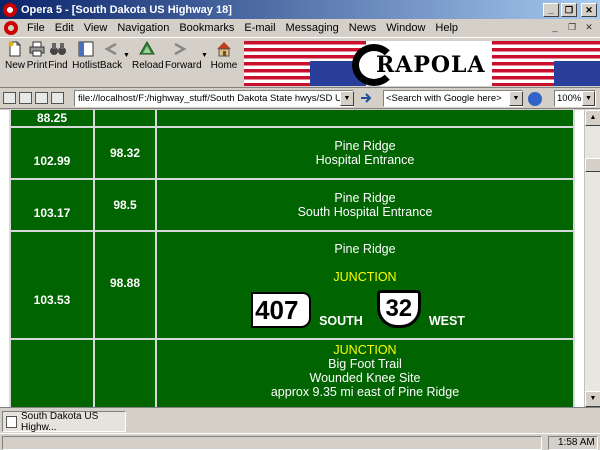 The image size is (600, 450). What do you see at coordinates (367, 98) in the screenshot?
I see `go-arrow-icon` at bounding box center [367, 98].